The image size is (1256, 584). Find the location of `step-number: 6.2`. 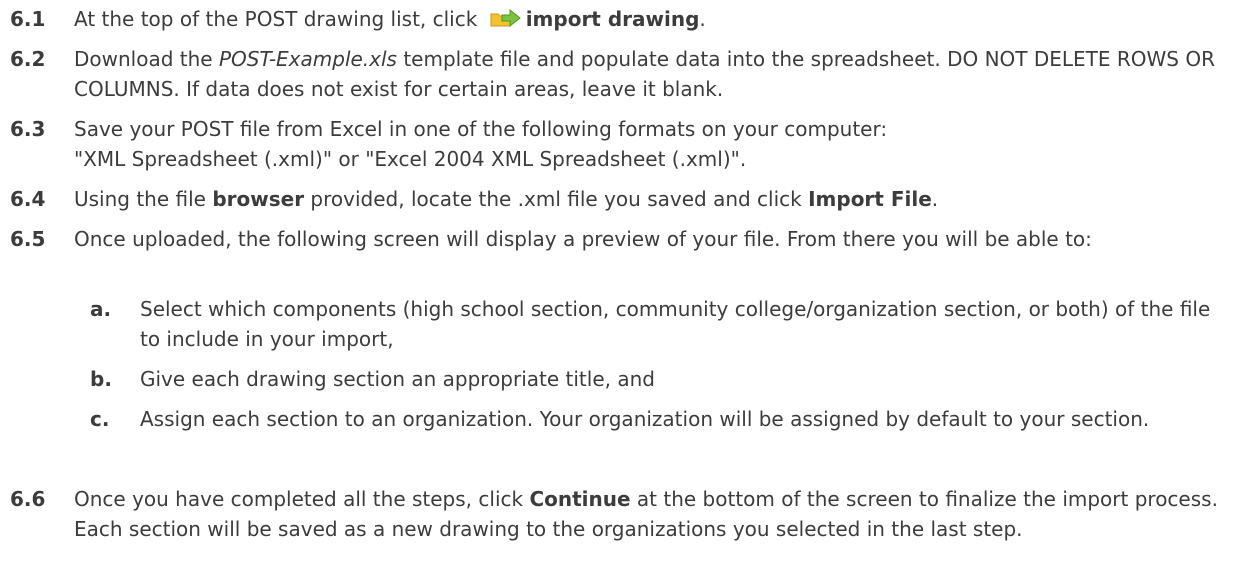

step-number: 6.2 is located at coordinates (28, 59).